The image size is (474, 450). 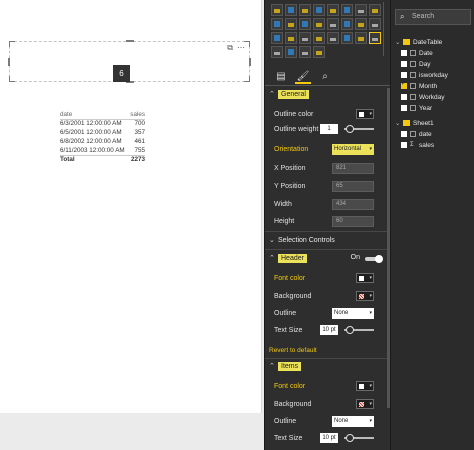 What do you see at coordinates (353, 421) in the screenshot?
I see `items-outline-dropdown: None ▾` at bounding box center [353, 421].